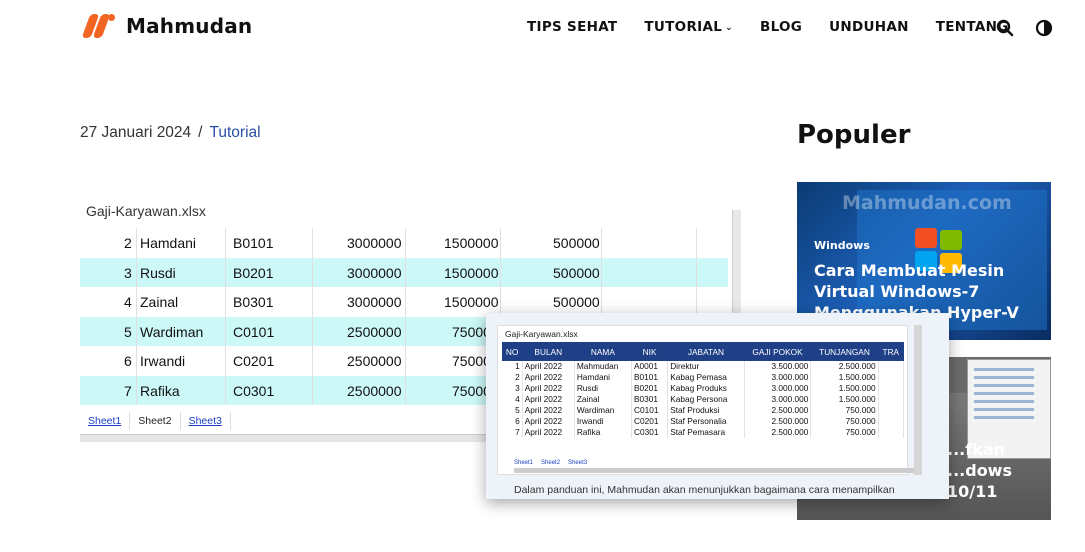 The width and height of the screenshot is (1085, 552). I want to click on cell-no: 3, so click(128, 272).